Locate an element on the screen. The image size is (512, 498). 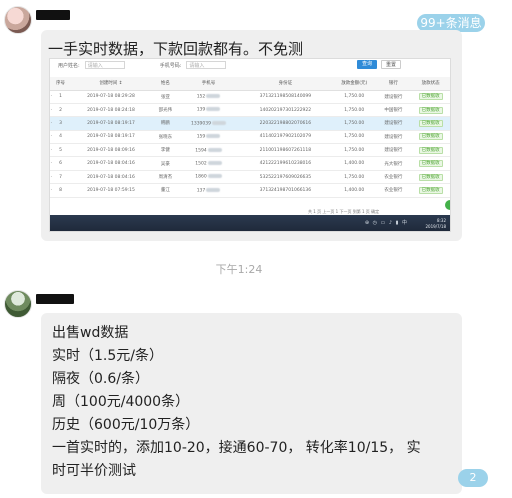
table-cell-no: 3 is located at coordinates (60, 123).